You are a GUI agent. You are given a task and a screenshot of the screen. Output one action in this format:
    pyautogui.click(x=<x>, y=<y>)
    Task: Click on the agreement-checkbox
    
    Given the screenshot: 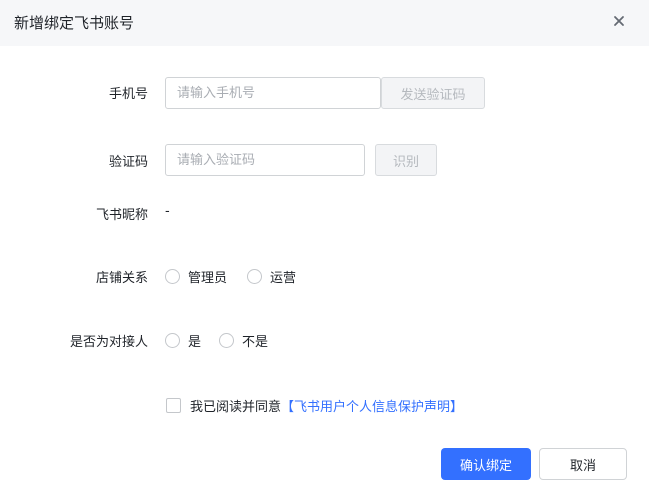 What is the action you would take?
    pyautogui.click(x=173, y=405)
    